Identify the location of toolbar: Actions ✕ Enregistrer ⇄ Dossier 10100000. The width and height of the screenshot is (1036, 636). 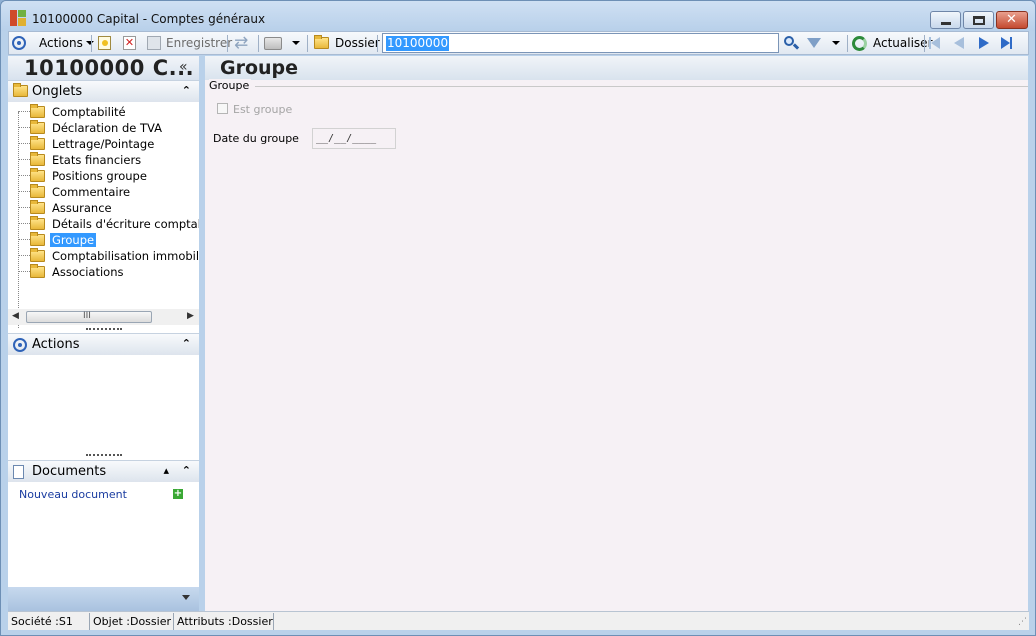
(518, 43).